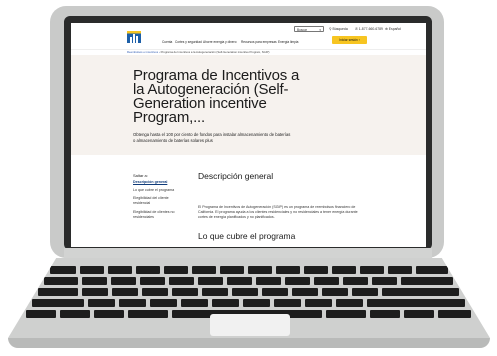  I want to click on nav-item-empresas: Recursos para empresas, so click(259, 42).